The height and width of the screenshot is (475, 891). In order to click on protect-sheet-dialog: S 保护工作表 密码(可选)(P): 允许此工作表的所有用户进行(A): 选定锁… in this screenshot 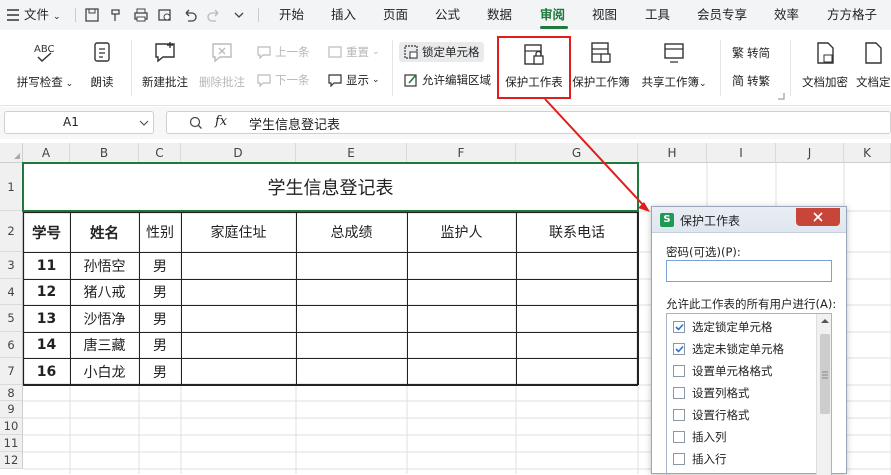, I will do `click(749, 340)`.